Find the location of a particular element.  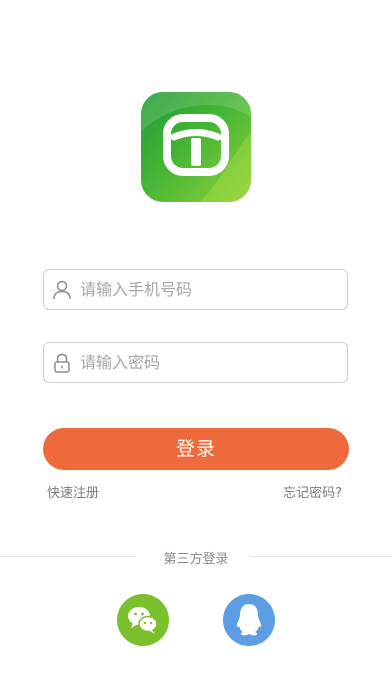

password-field is located at coordinates (195, 362).